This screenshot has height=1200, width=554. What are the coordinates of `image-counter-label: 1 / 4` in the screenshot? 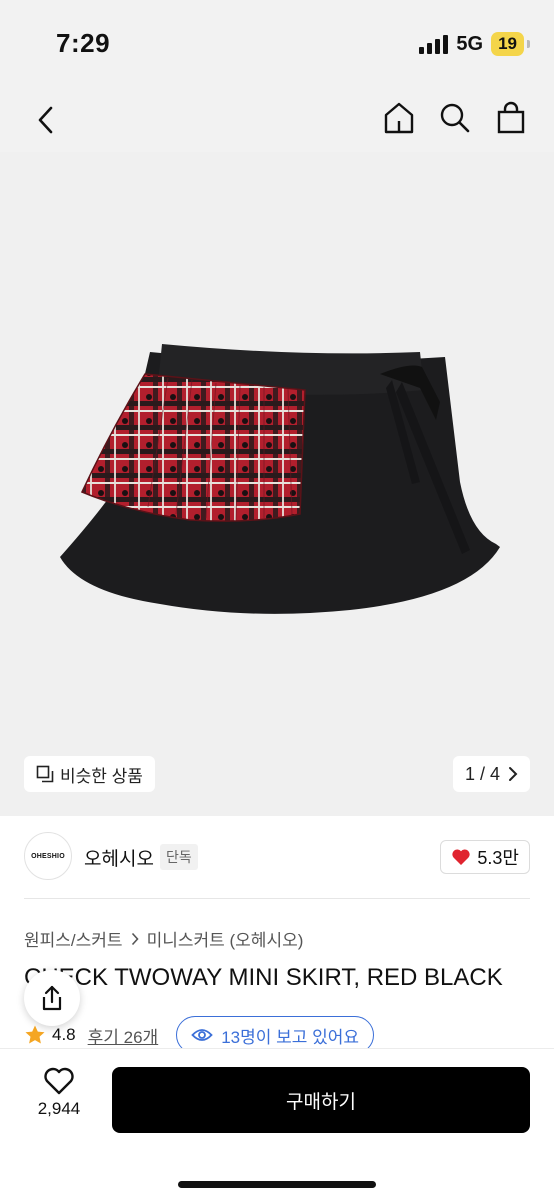 It's located at (482, 773).